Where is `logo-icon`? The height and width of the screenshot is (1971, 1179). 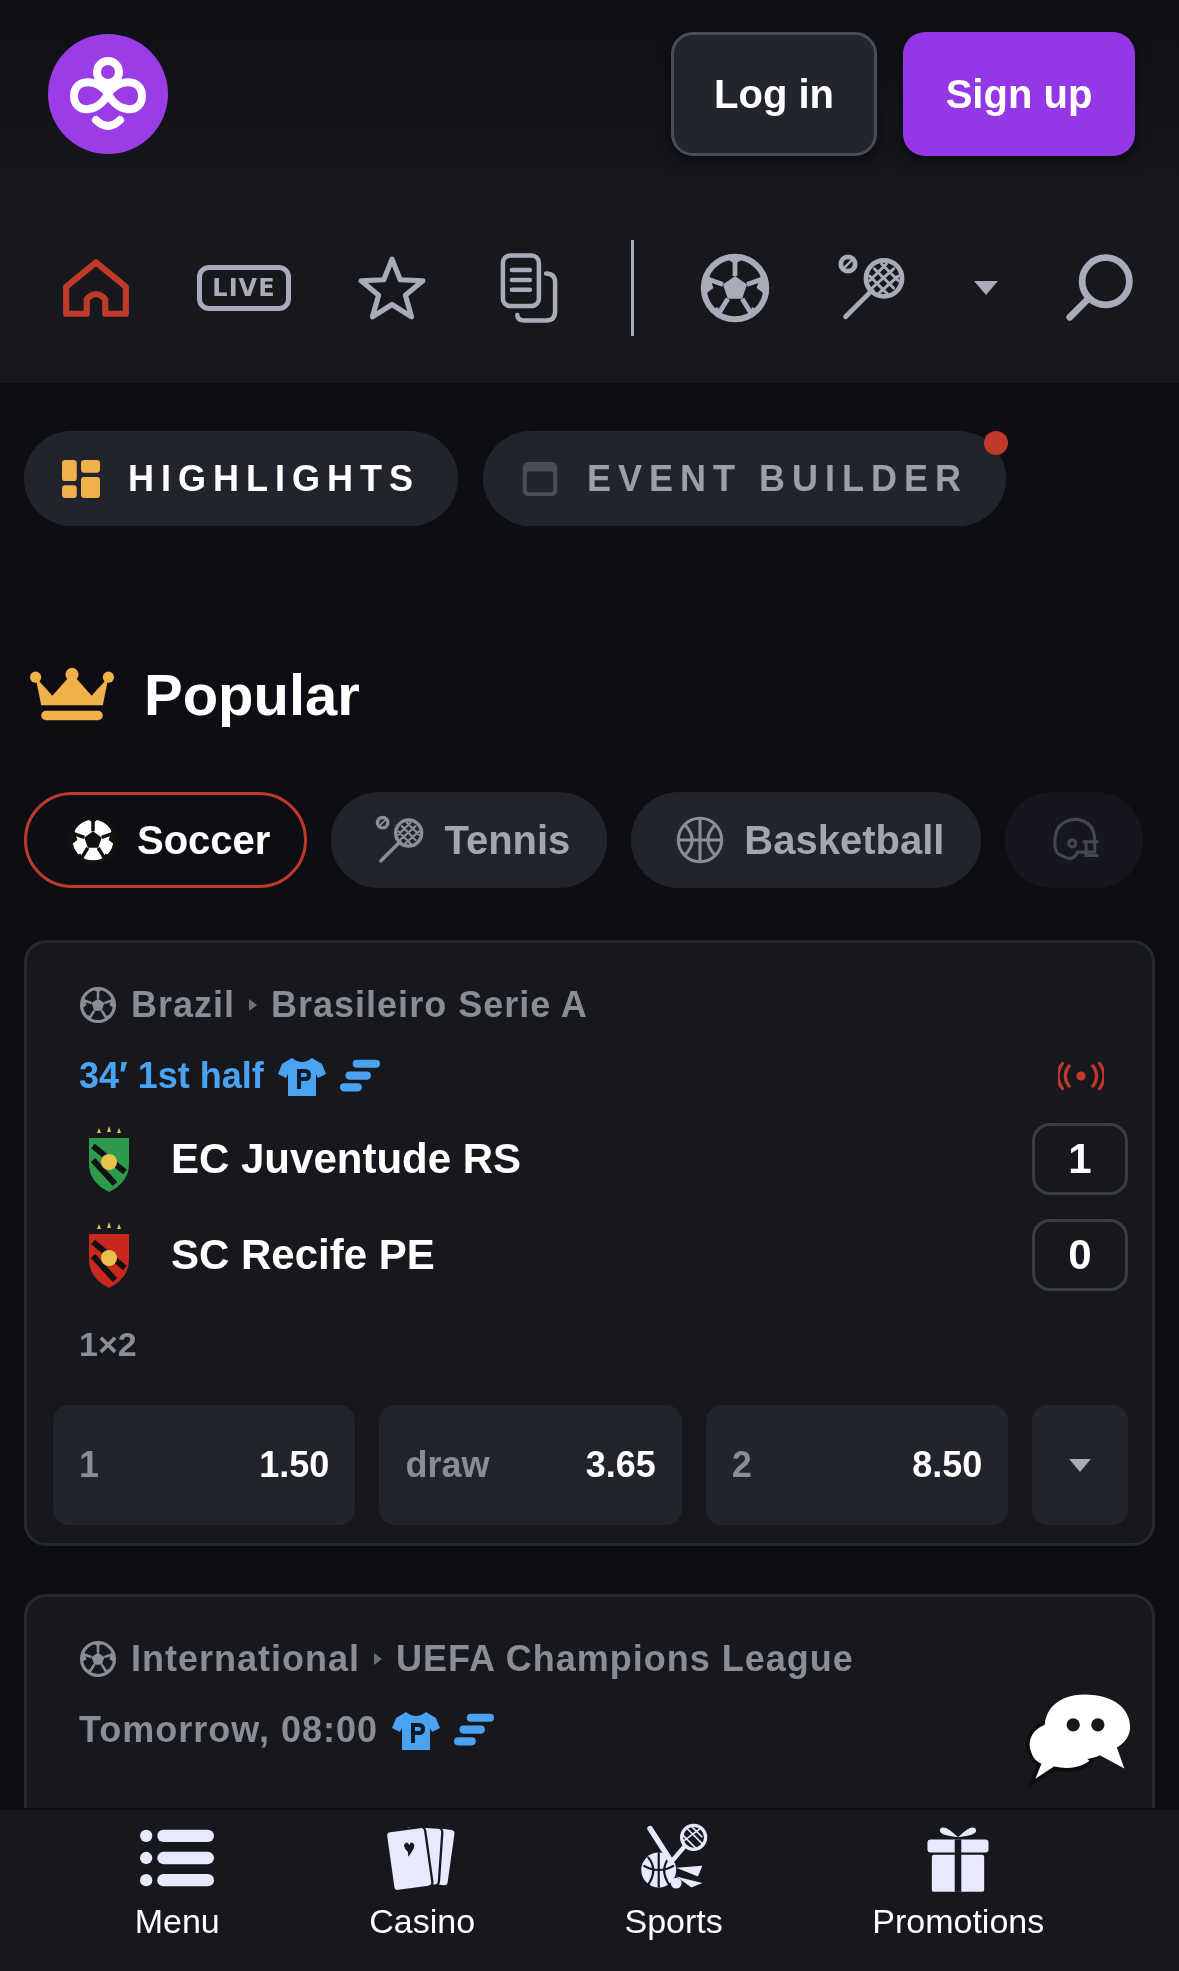
logo-icon is located at coordinates (108, 94).